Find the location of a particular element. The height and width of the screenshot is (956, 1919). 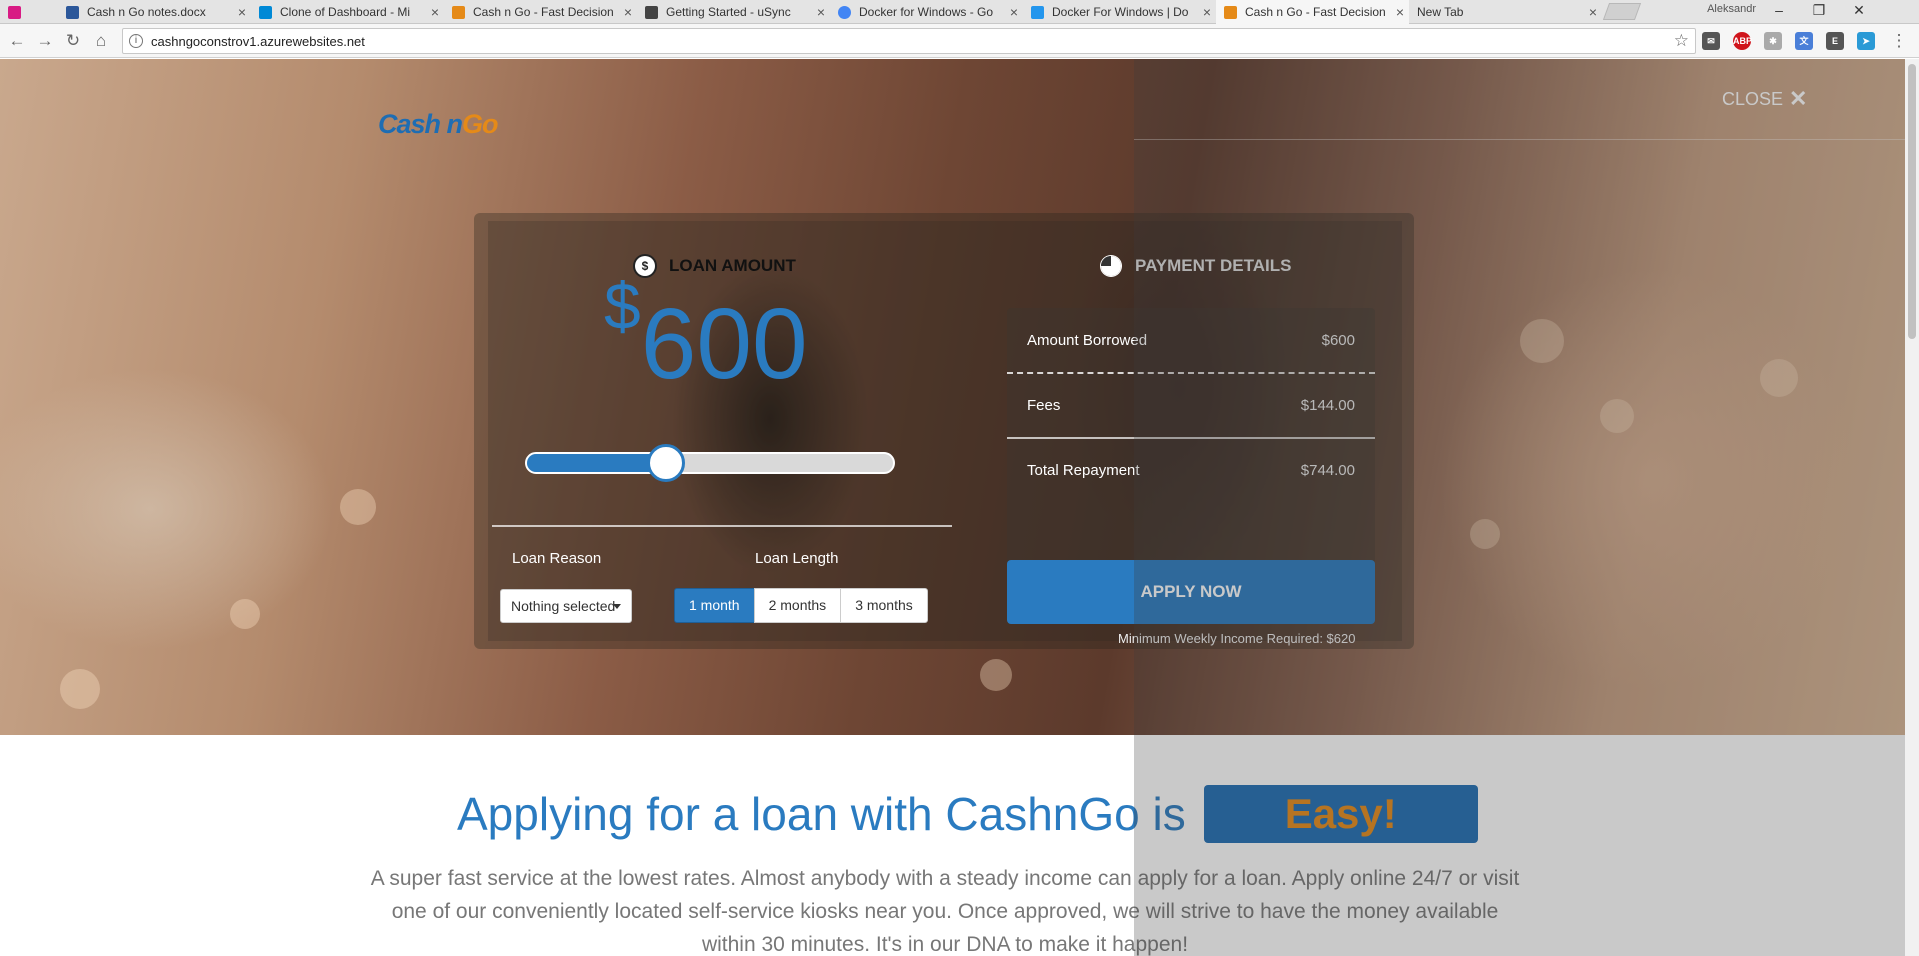

slider-fill is located at coordinates (597, 463).